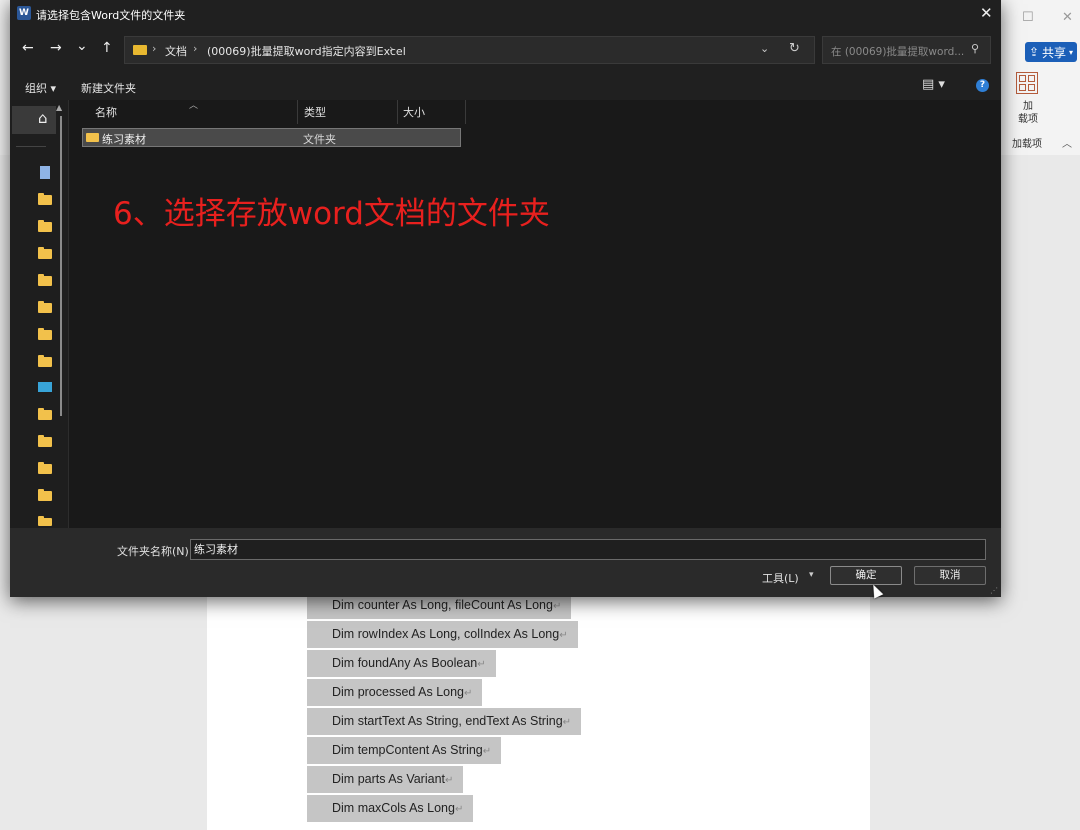 This screenshot has width=1080, height=830. I want to click on resize-grip-icon: ⋰, so click(994, 590).